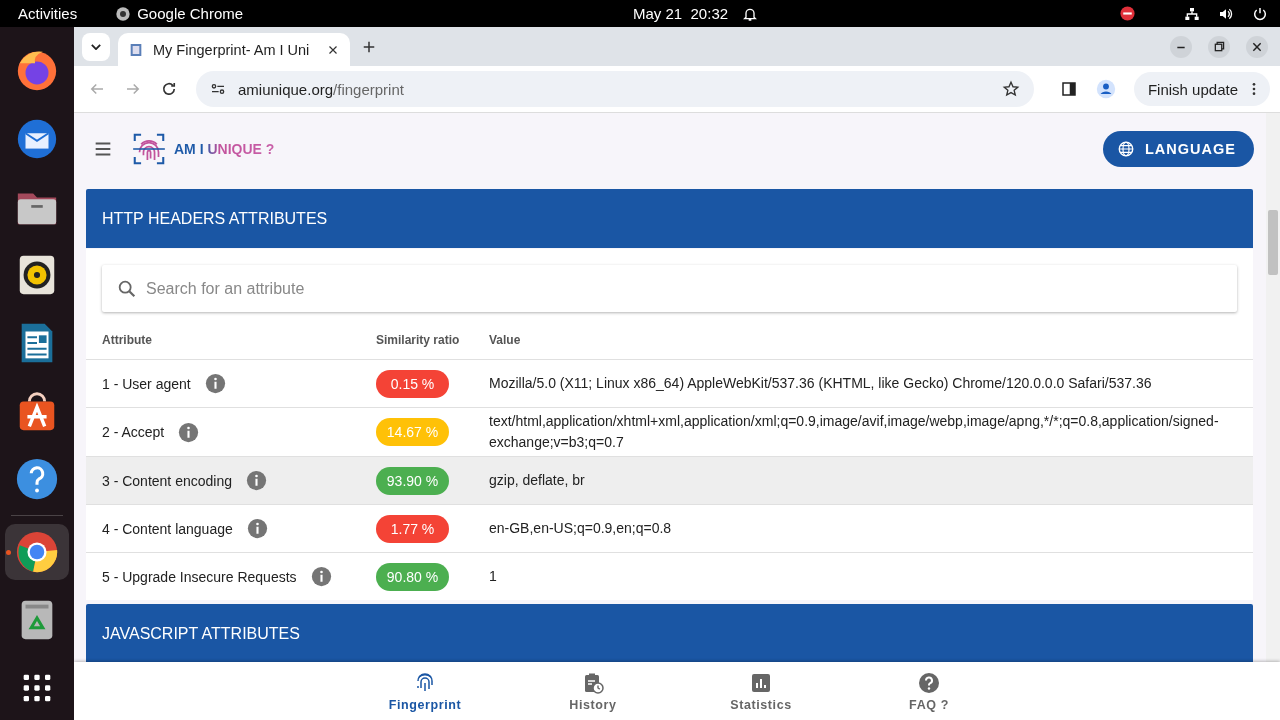  Describe the element at coordinates (146, 383) in the screenshot. I see `attribute-name: 1 - User agent` at that location.